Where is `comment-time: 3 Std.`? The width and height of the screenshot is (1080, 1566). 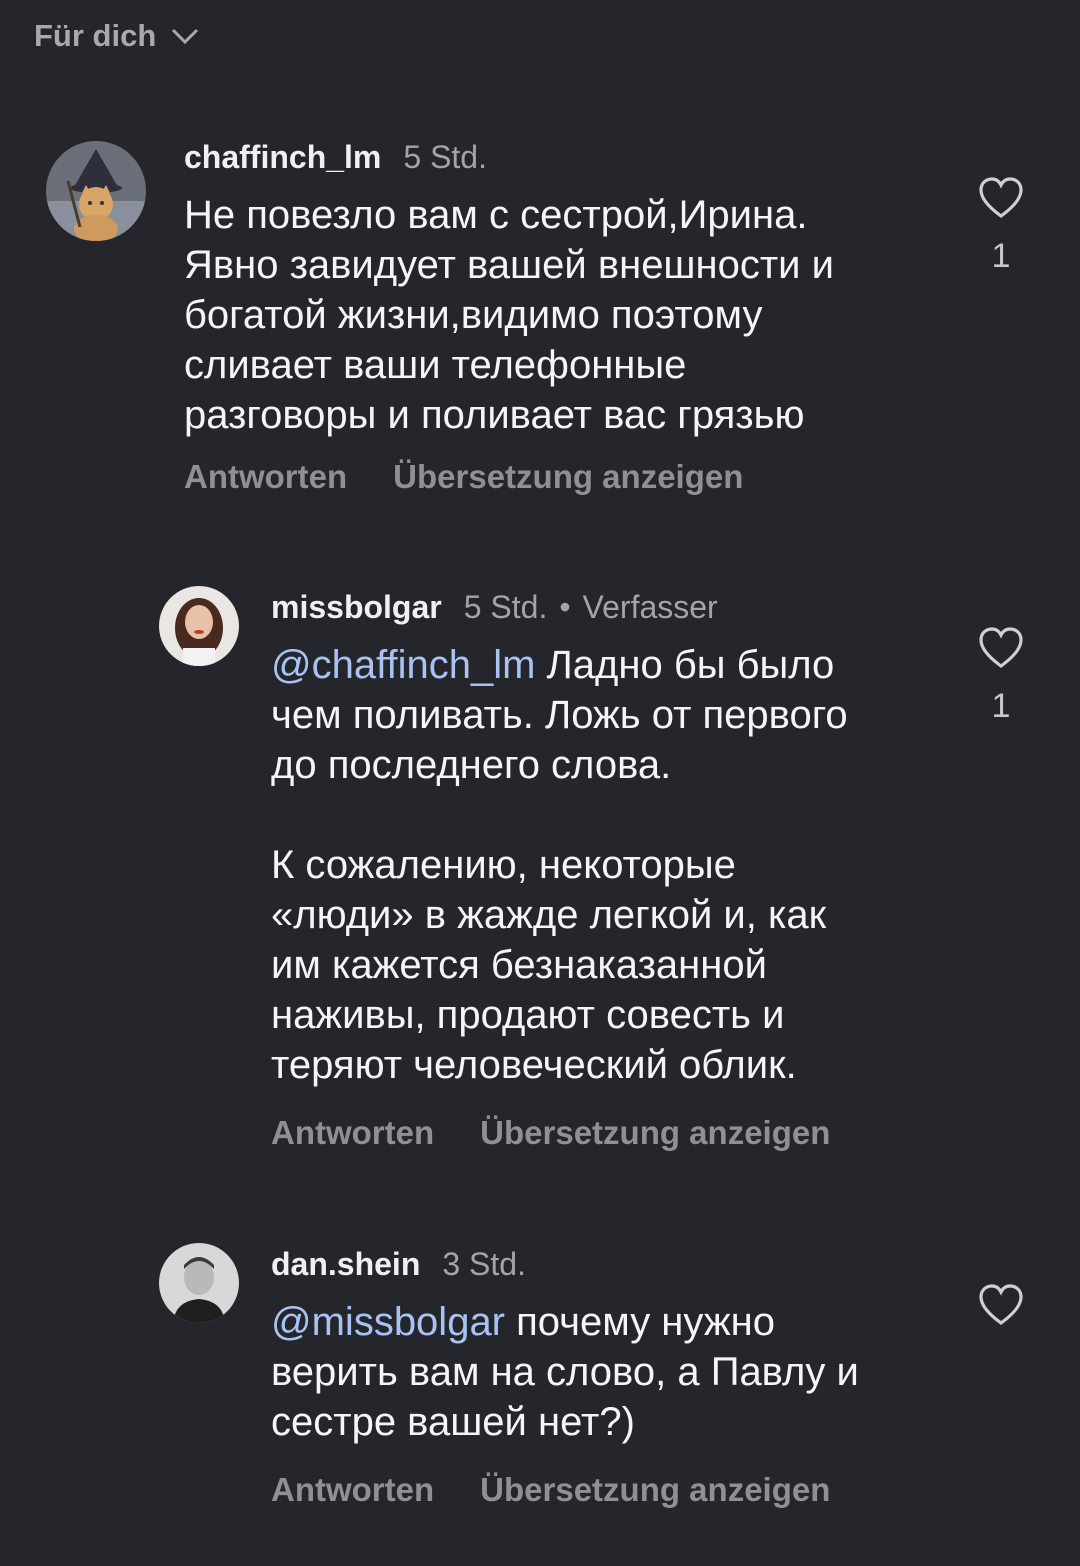 comment-time: 3 Std. is located at coordinates (484, 1264).